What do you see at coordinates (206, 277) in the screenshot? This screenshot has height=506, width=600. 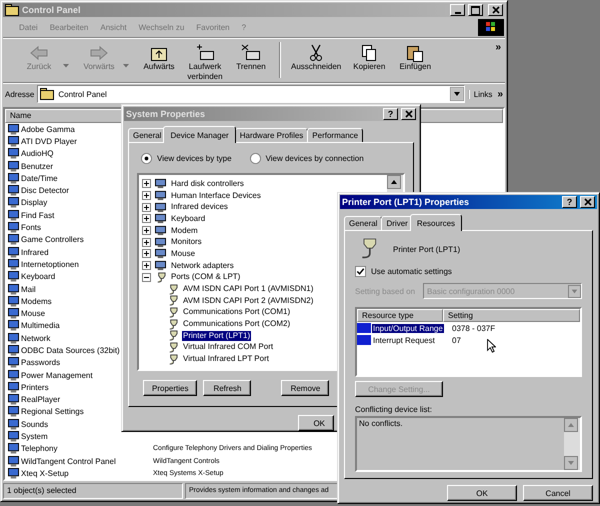 I see `tree-item: Ports (COM & LPT)` at bounding box center [206, 277].